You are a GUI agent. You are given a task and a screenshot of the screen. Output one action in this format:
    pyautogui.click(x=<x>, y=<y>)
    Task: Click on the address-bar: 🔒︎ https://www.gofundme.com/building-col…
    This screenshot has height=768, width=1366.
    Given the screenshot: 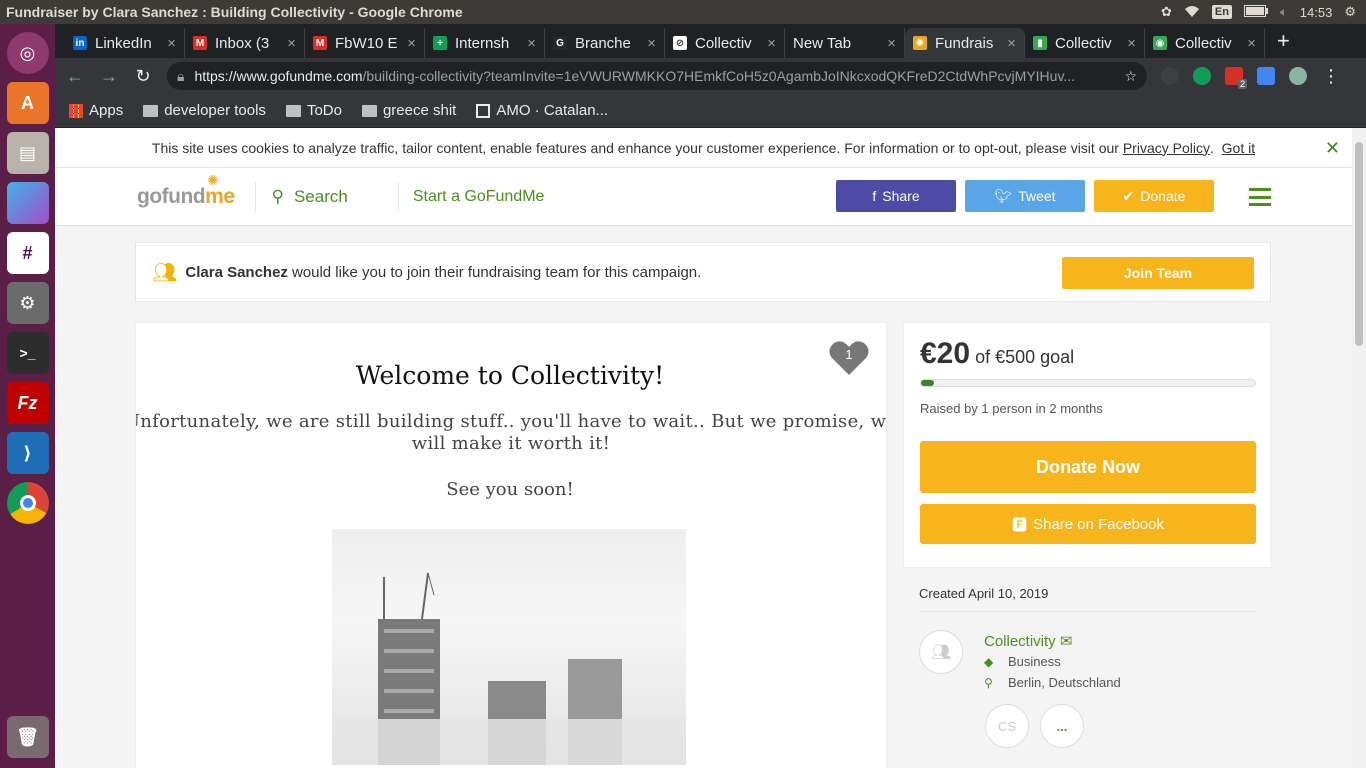 What is the action you would take?
    pyautogui.click(x=657, y=76)
    